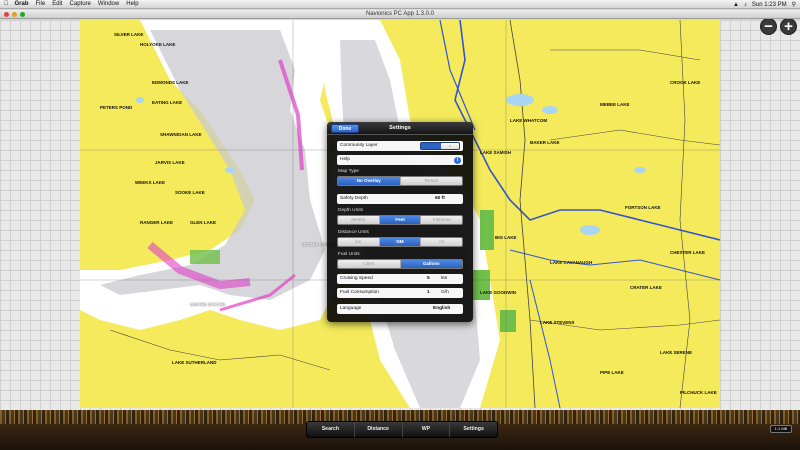  What do you see at coordinates (431, 264) in the screenshot?
I see `fuel-units-option-gallons: Gallons` at bounding box center [431, 264].